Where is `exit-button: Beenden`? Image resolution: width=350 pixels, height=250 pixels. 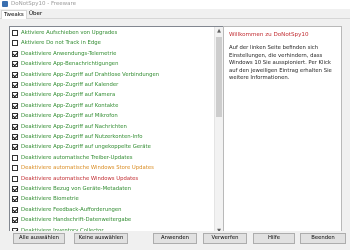 exit-button: Beenden is located at coordinates (323, 238).